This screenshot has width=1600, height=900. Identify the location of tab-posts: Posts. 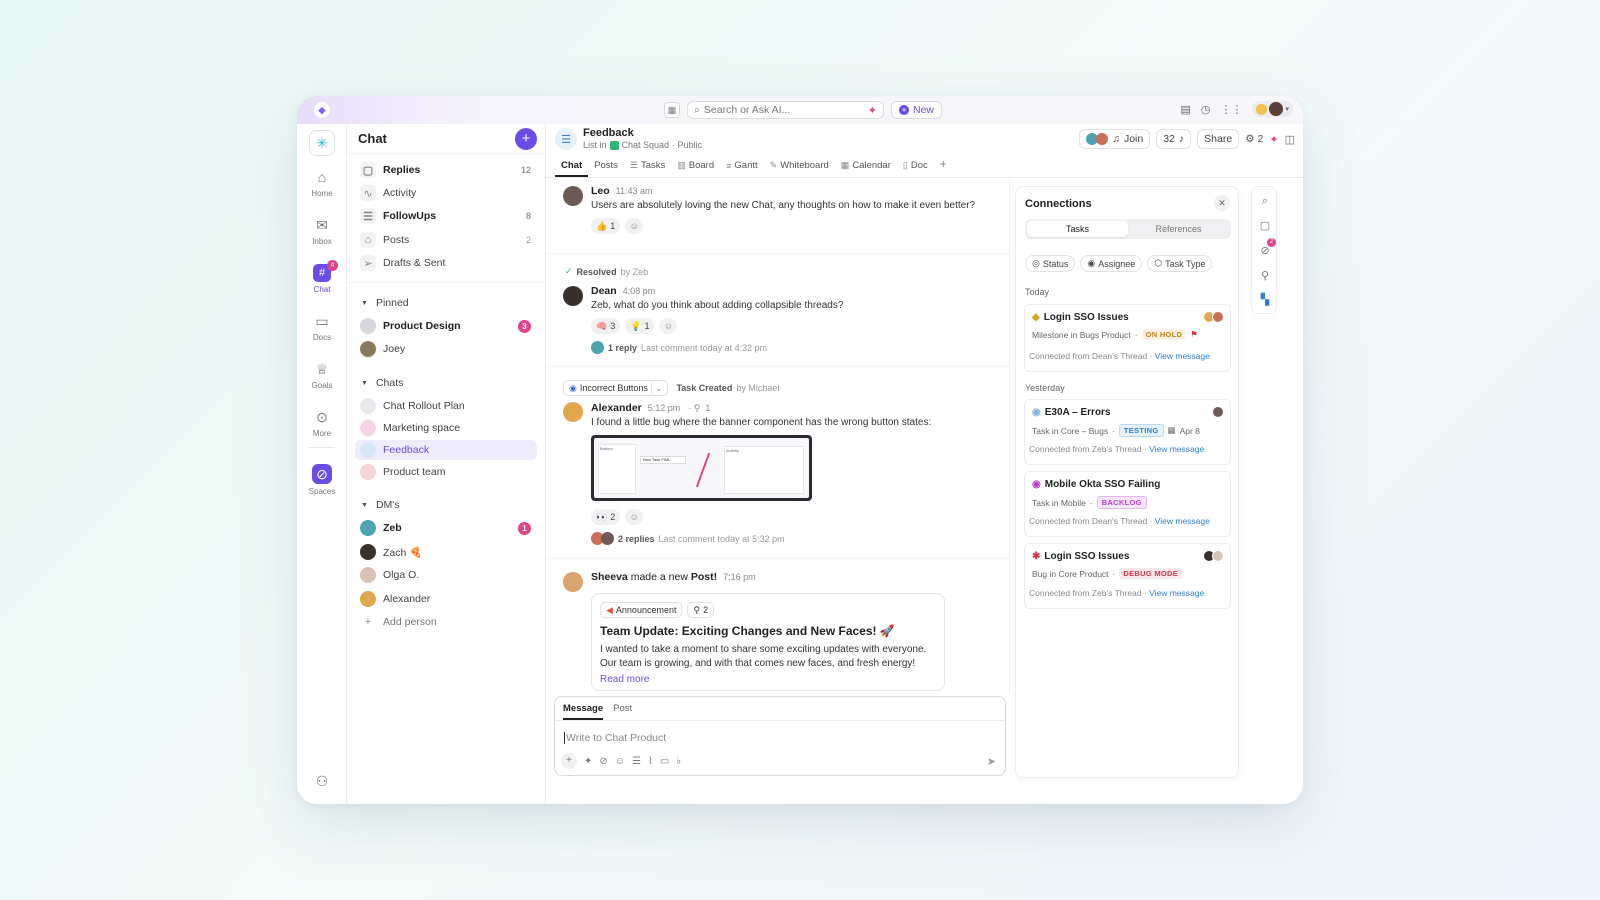
(606, 168).